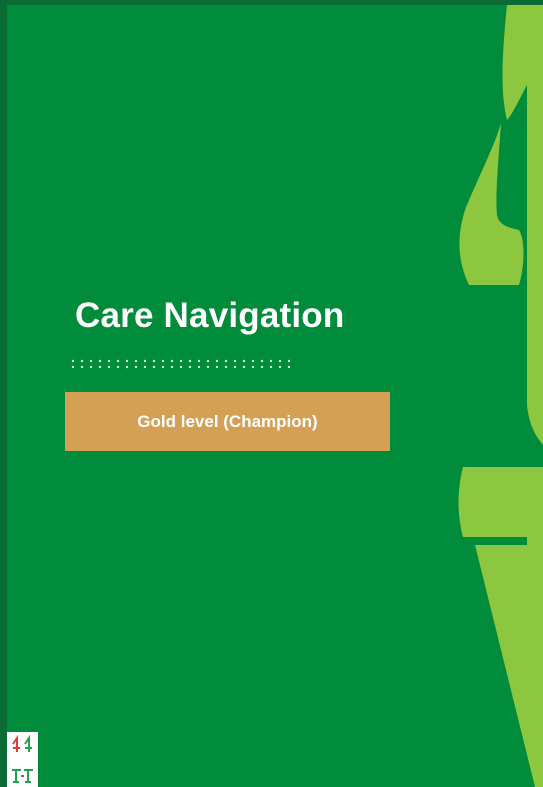 The image size is (543, 787). I want to click on decoration-comma, so click(491, 204).